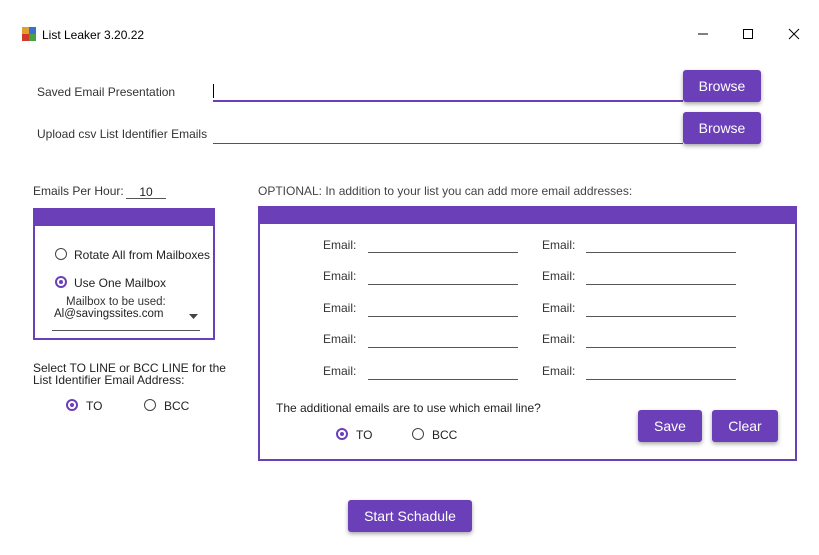 The height and width of the screenshot is (555, 819). What do you see at coordinates (670, 426) in the screenshot?
I see `save-button: Save` at bounding box center [670, 426].